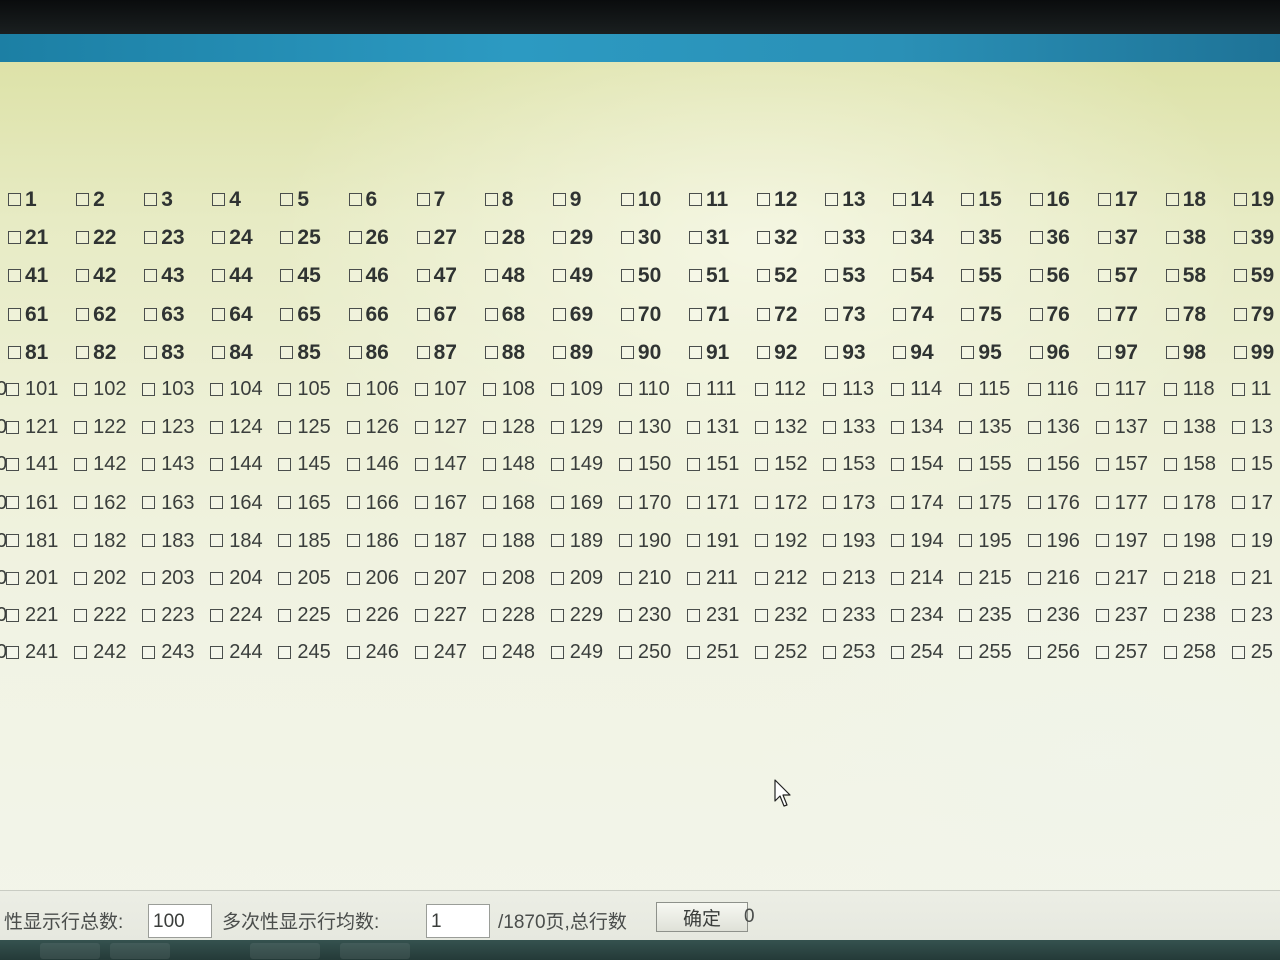  Describe the element at coordinates (709, 352) in the screenshot. I see `checkbox-item: 91` at that location.